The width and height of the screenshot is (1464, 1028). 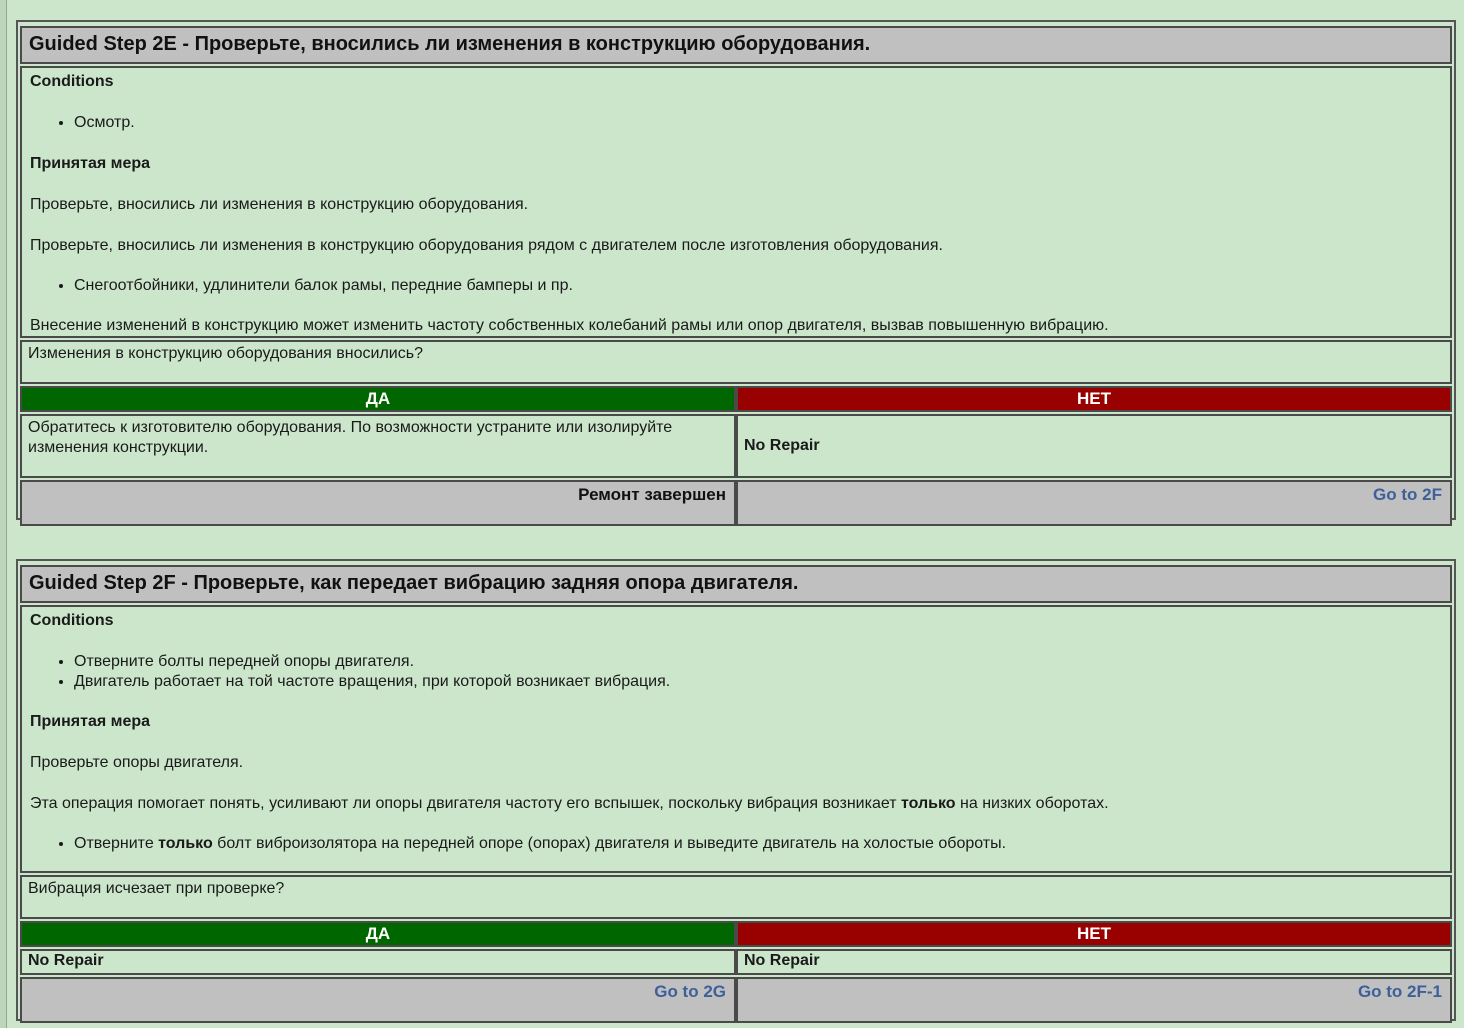 What do you see at coordinates (1400, 991) in the screenshot?
I see `go-to-2f-1-link: Go to 2F-1` at bounding box center [1400, 991].